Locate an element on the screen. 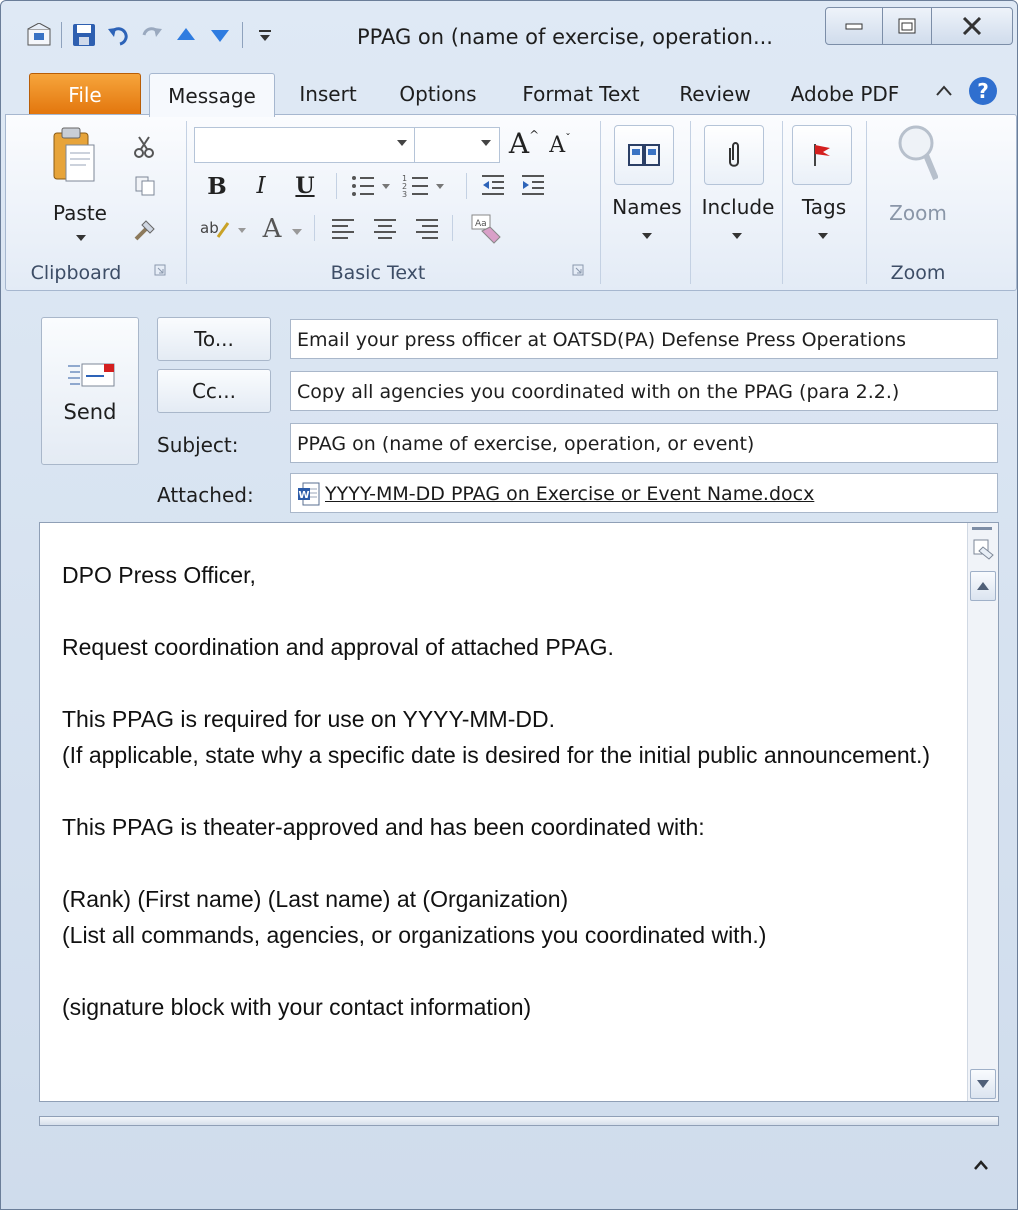  include-group: Include is located at coordinates (738, 202).